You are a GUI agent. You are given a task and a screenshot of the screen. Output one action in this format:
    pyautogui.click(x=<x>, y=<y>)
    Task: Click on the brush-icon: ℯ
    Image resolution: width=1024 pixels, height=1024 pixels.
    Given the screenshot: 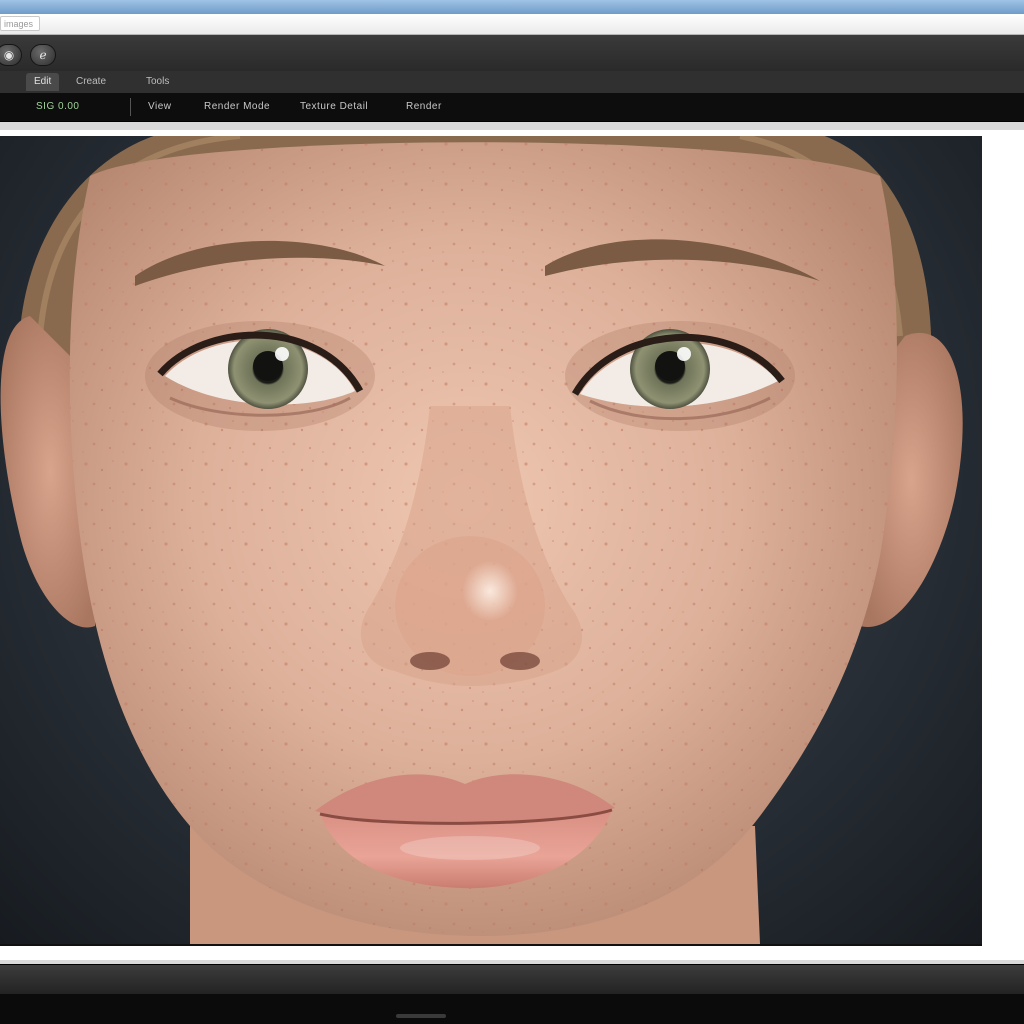 What is the action you would take?
    pyautogui.click(x=43, y=55)
    